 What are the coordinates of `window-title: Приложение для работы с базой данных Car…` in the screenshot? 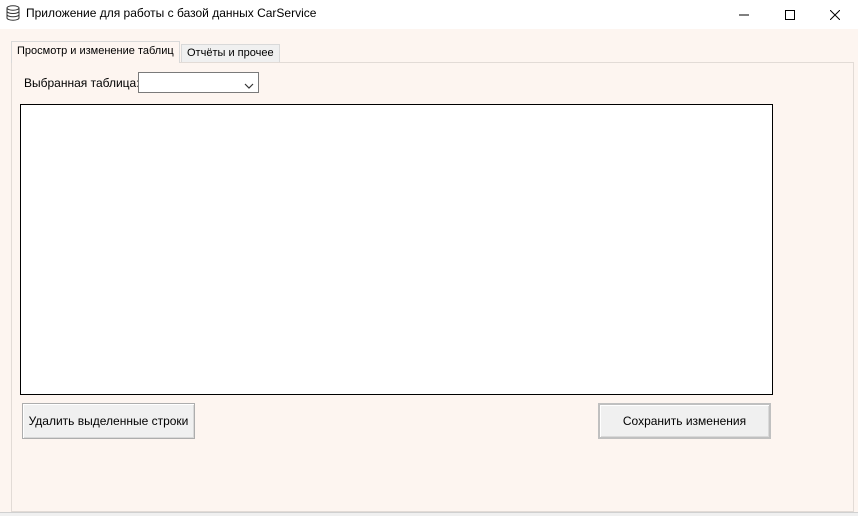 It's located at (171, 13).